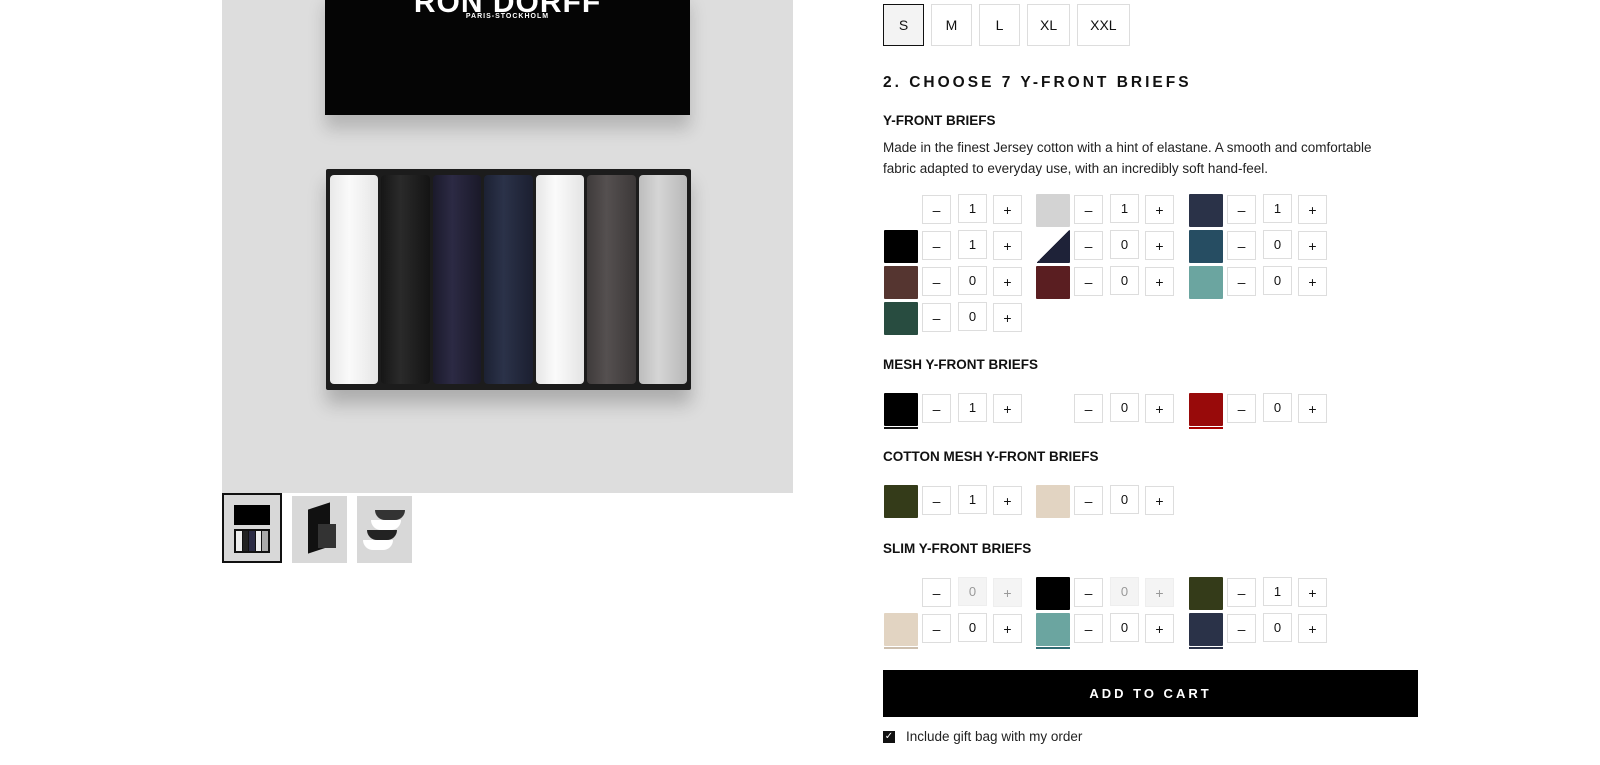 The height and width of the screenshot is (765, 1600). What do you see at coordinates (901, 282) in the screenshot?
I see `color-swatch-brown` at bounding box center [901, 282].